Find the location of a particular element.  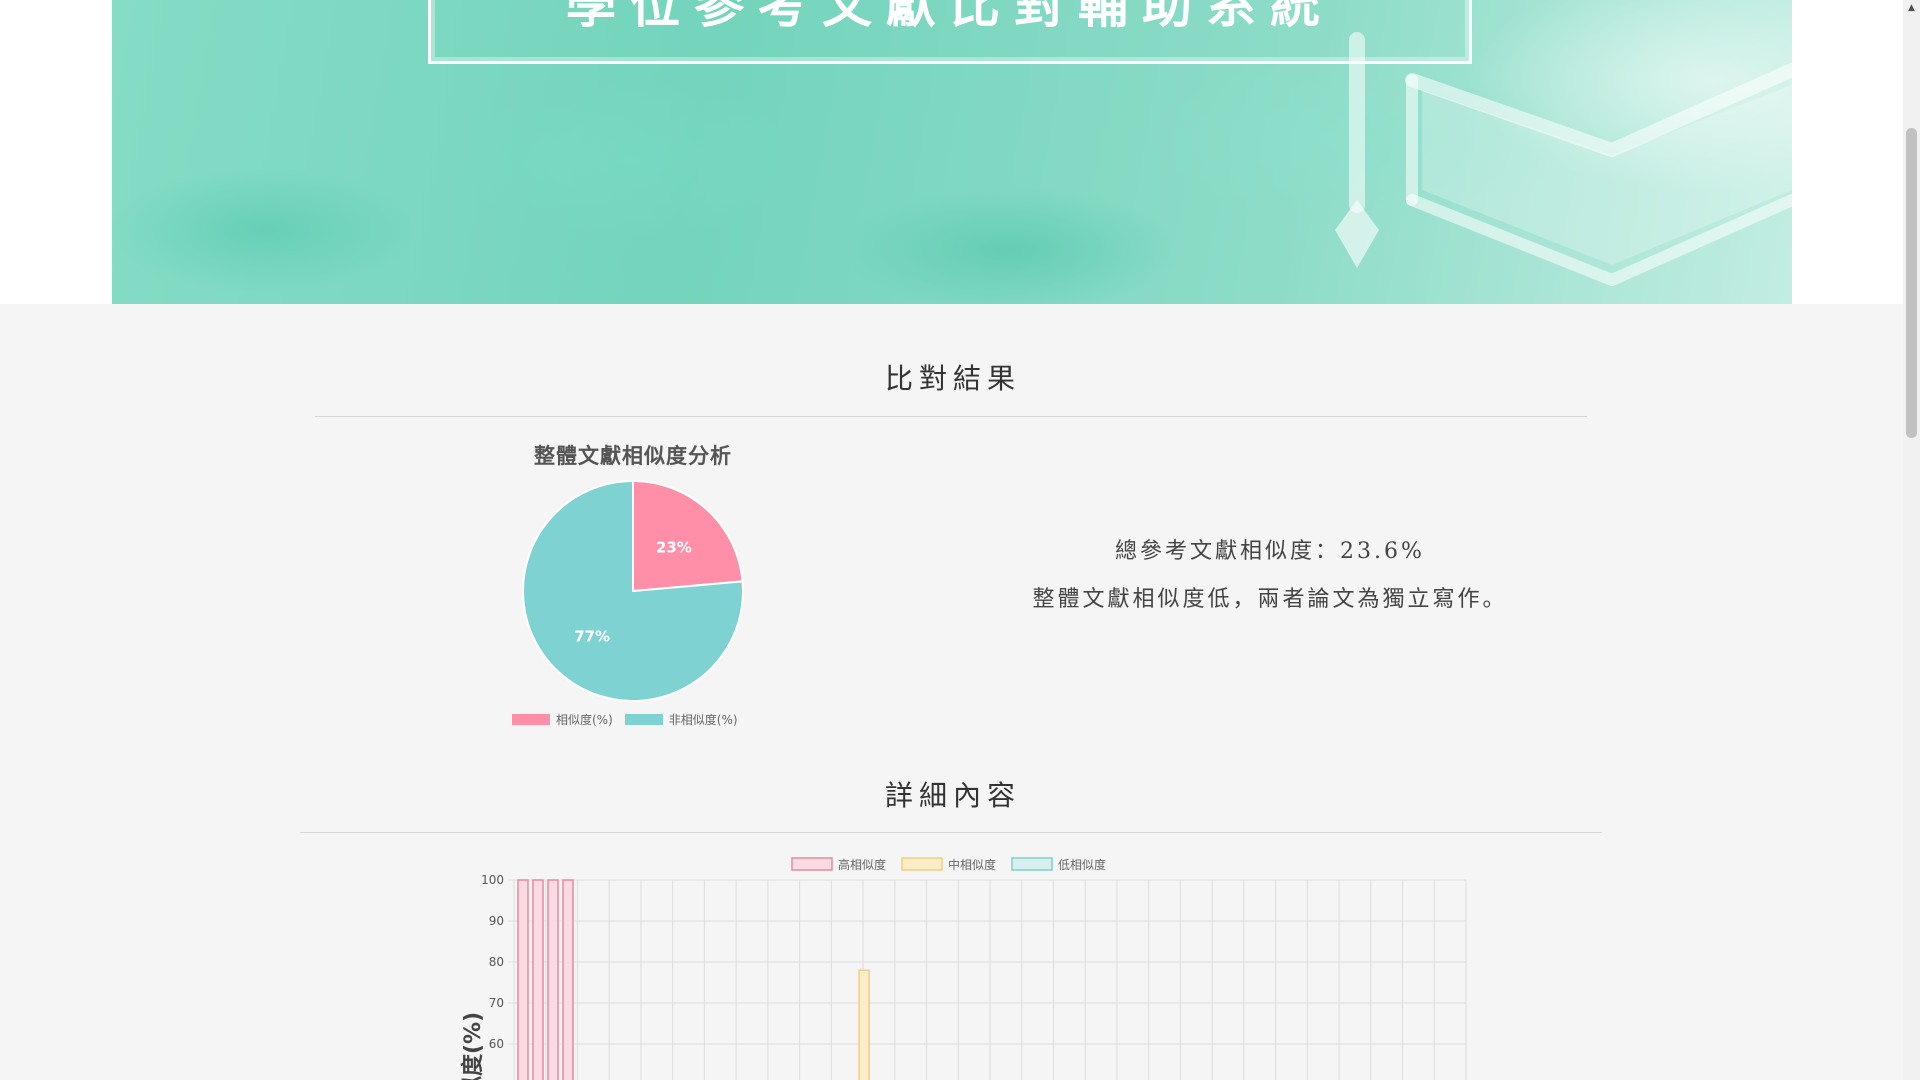

title-frame: 學位參考文獻比對輔助系統 is located at coordinates (950, 32).